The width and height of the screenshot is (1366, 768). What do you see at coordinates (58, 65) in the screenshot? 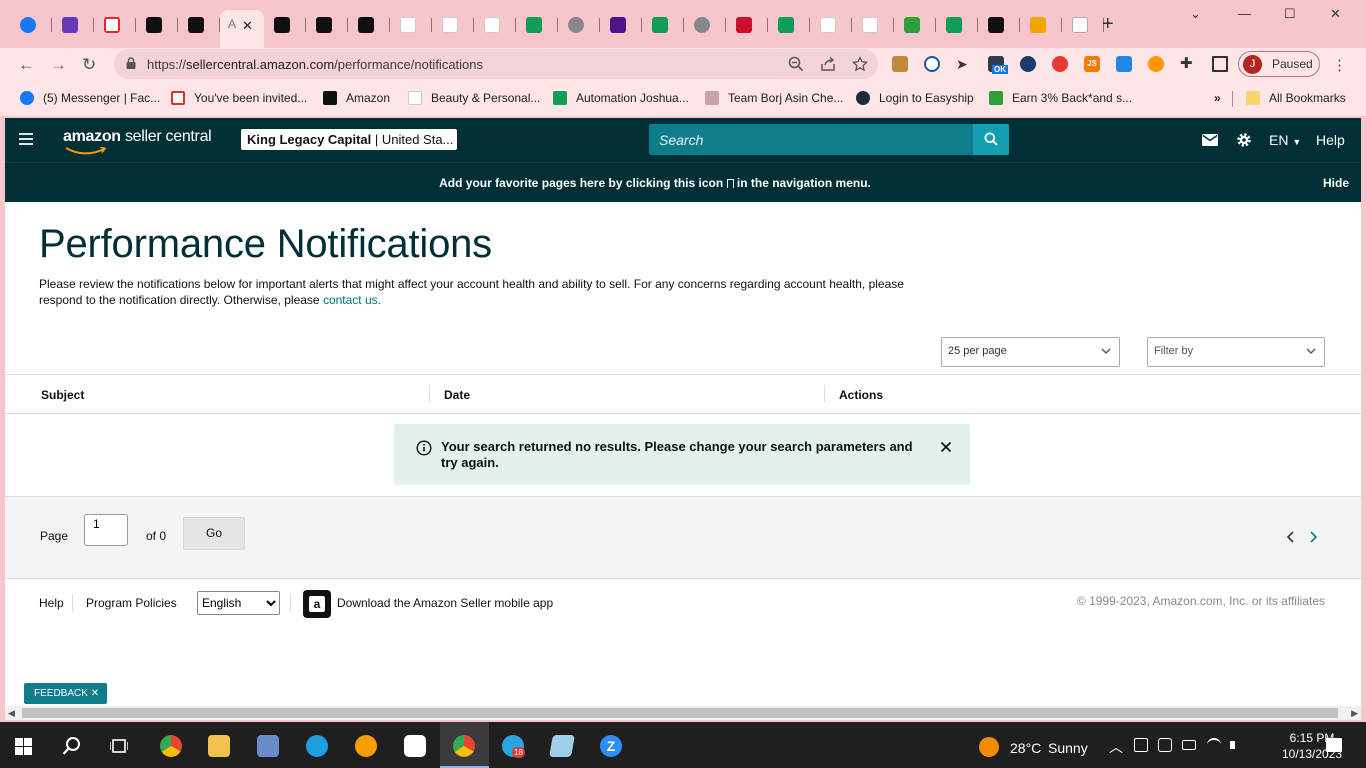
I see `forward-arrow-icon: →` at bounding box center [58, 65].